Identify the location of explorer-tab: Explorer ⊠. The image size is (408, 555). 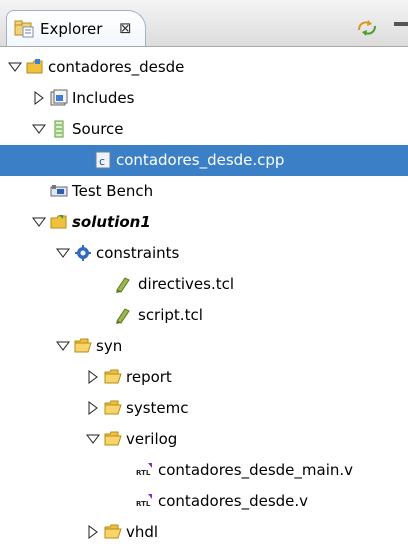
(76, 28).